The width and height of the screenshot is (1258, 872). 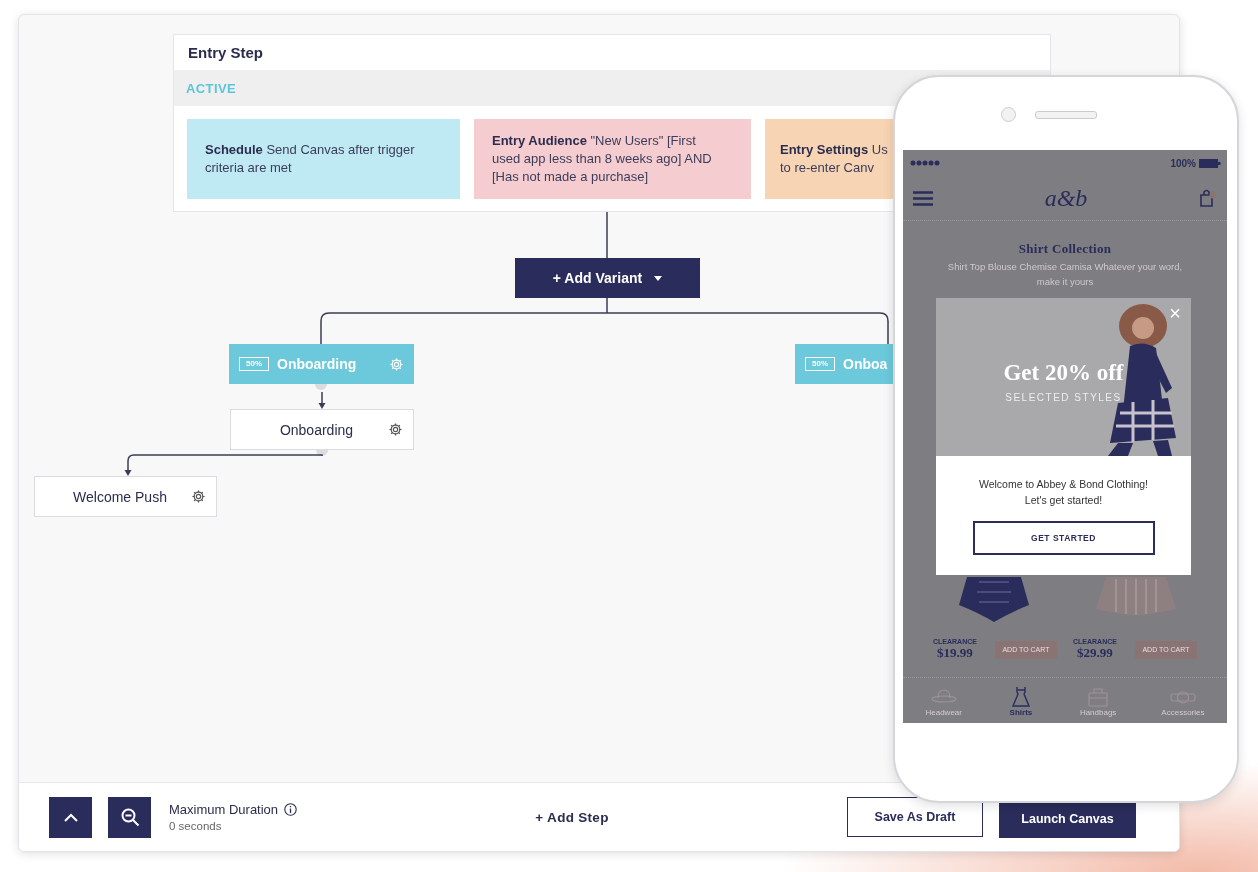 What do you see at coordinates (225, 52) in the screenshot?
I see `entry-step-title: Entry Step` at bounding box center [225, 52].